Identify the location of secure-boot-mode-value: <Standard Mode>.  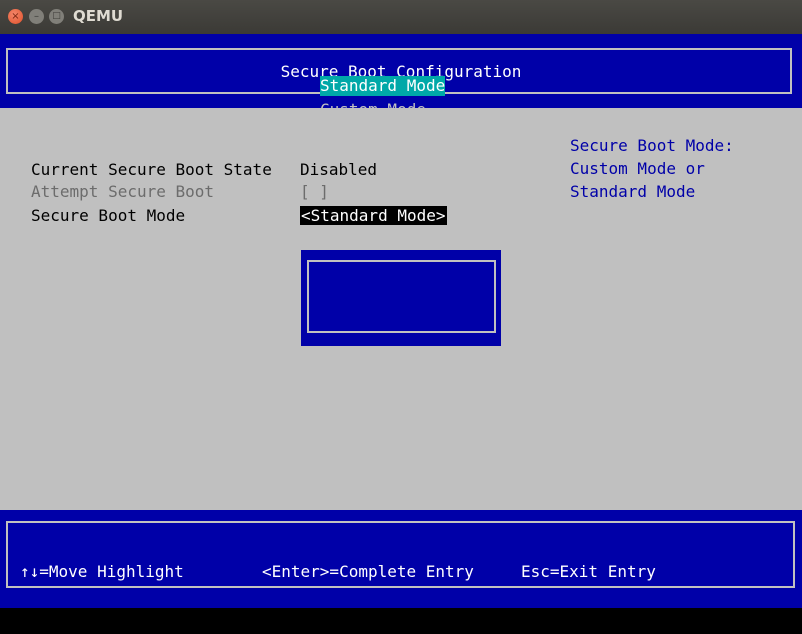
(373, 215).